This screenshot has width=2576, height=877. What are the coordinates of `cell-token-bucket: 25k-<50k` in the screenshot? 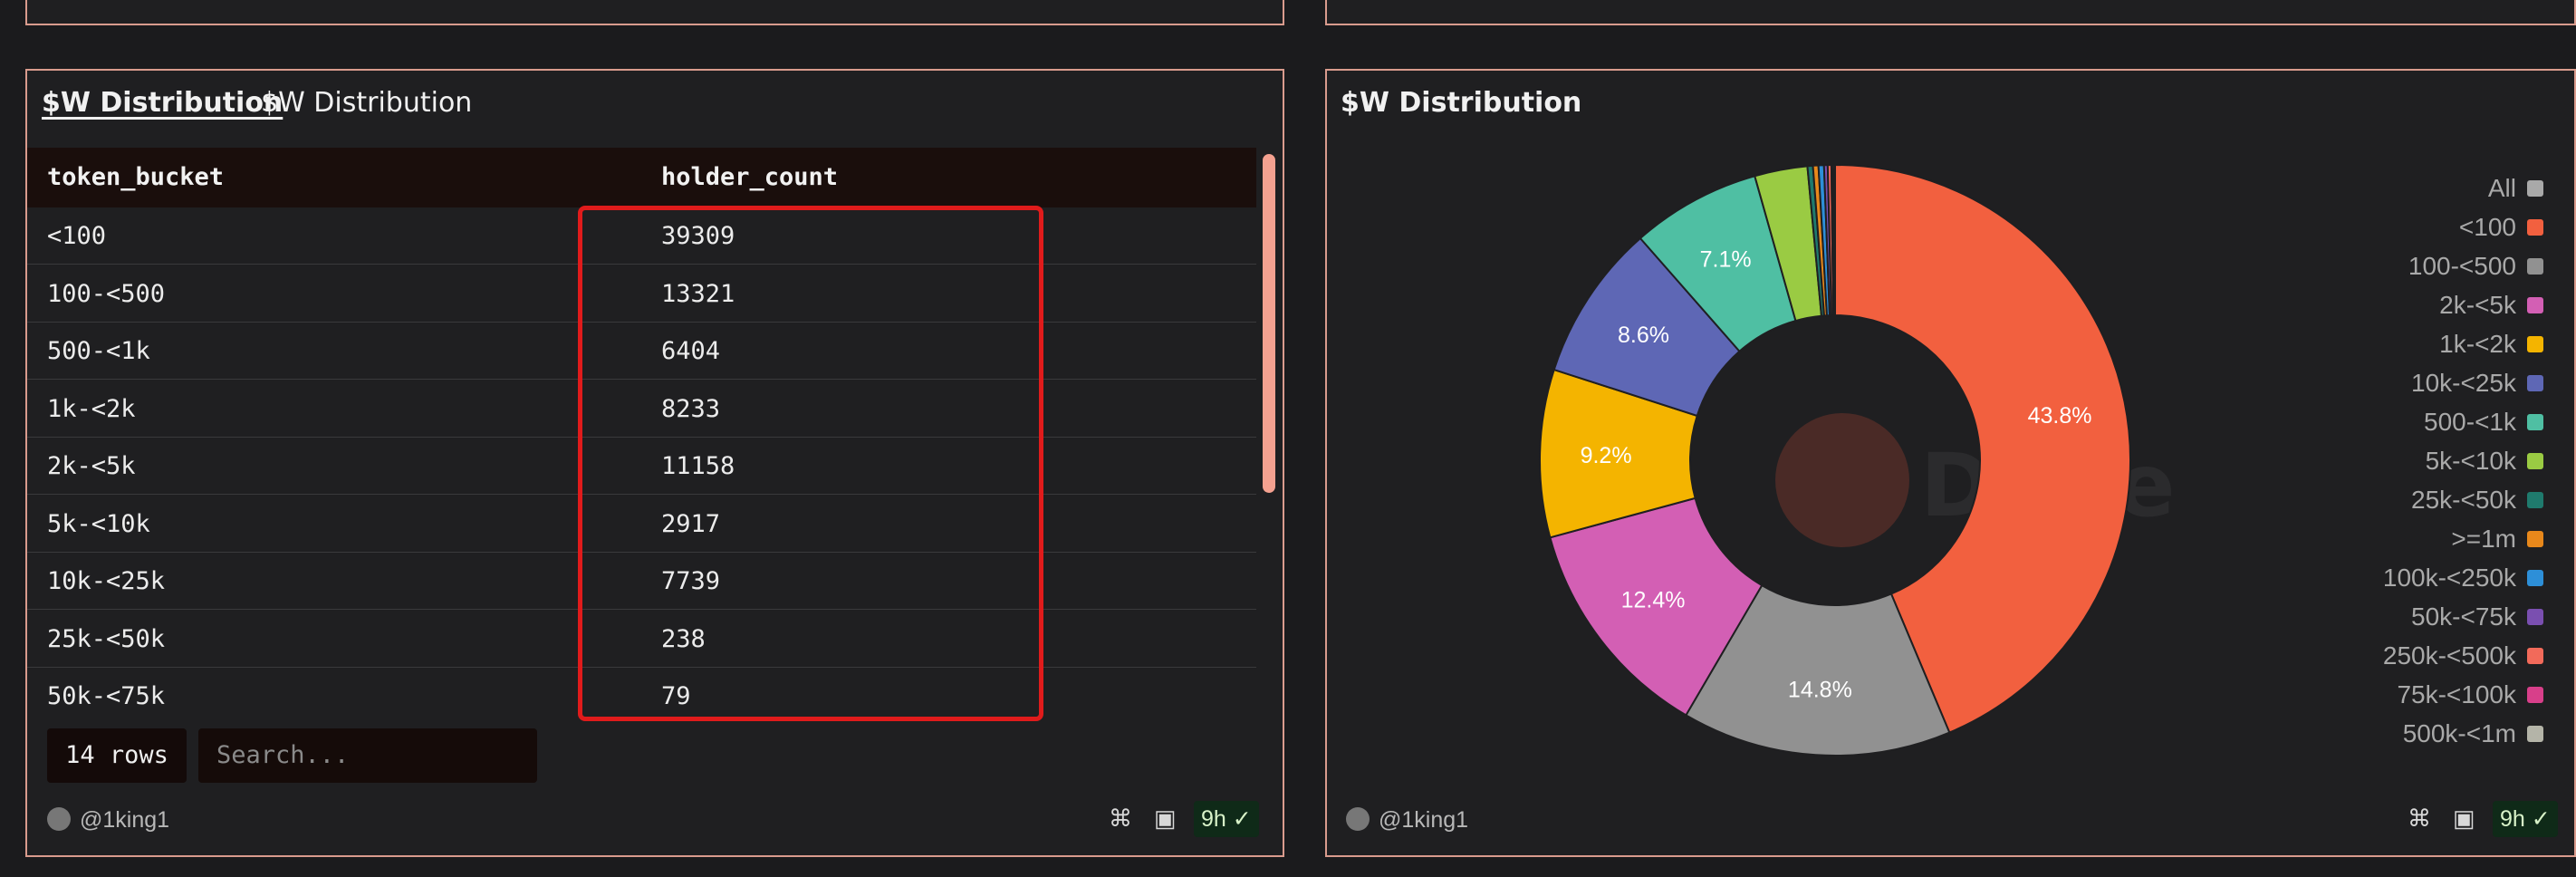 It's located at (106, 638).